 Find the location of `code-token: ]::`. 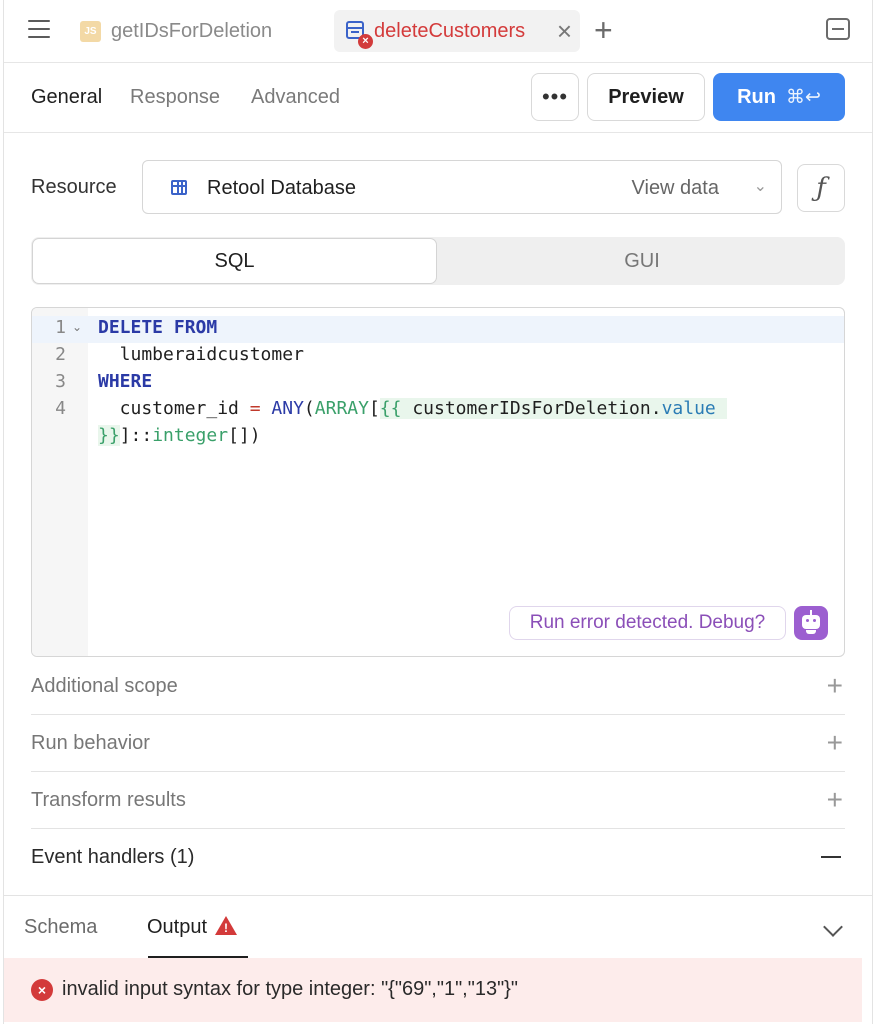

code-token: ]:: is located at coordinates (136, 435).